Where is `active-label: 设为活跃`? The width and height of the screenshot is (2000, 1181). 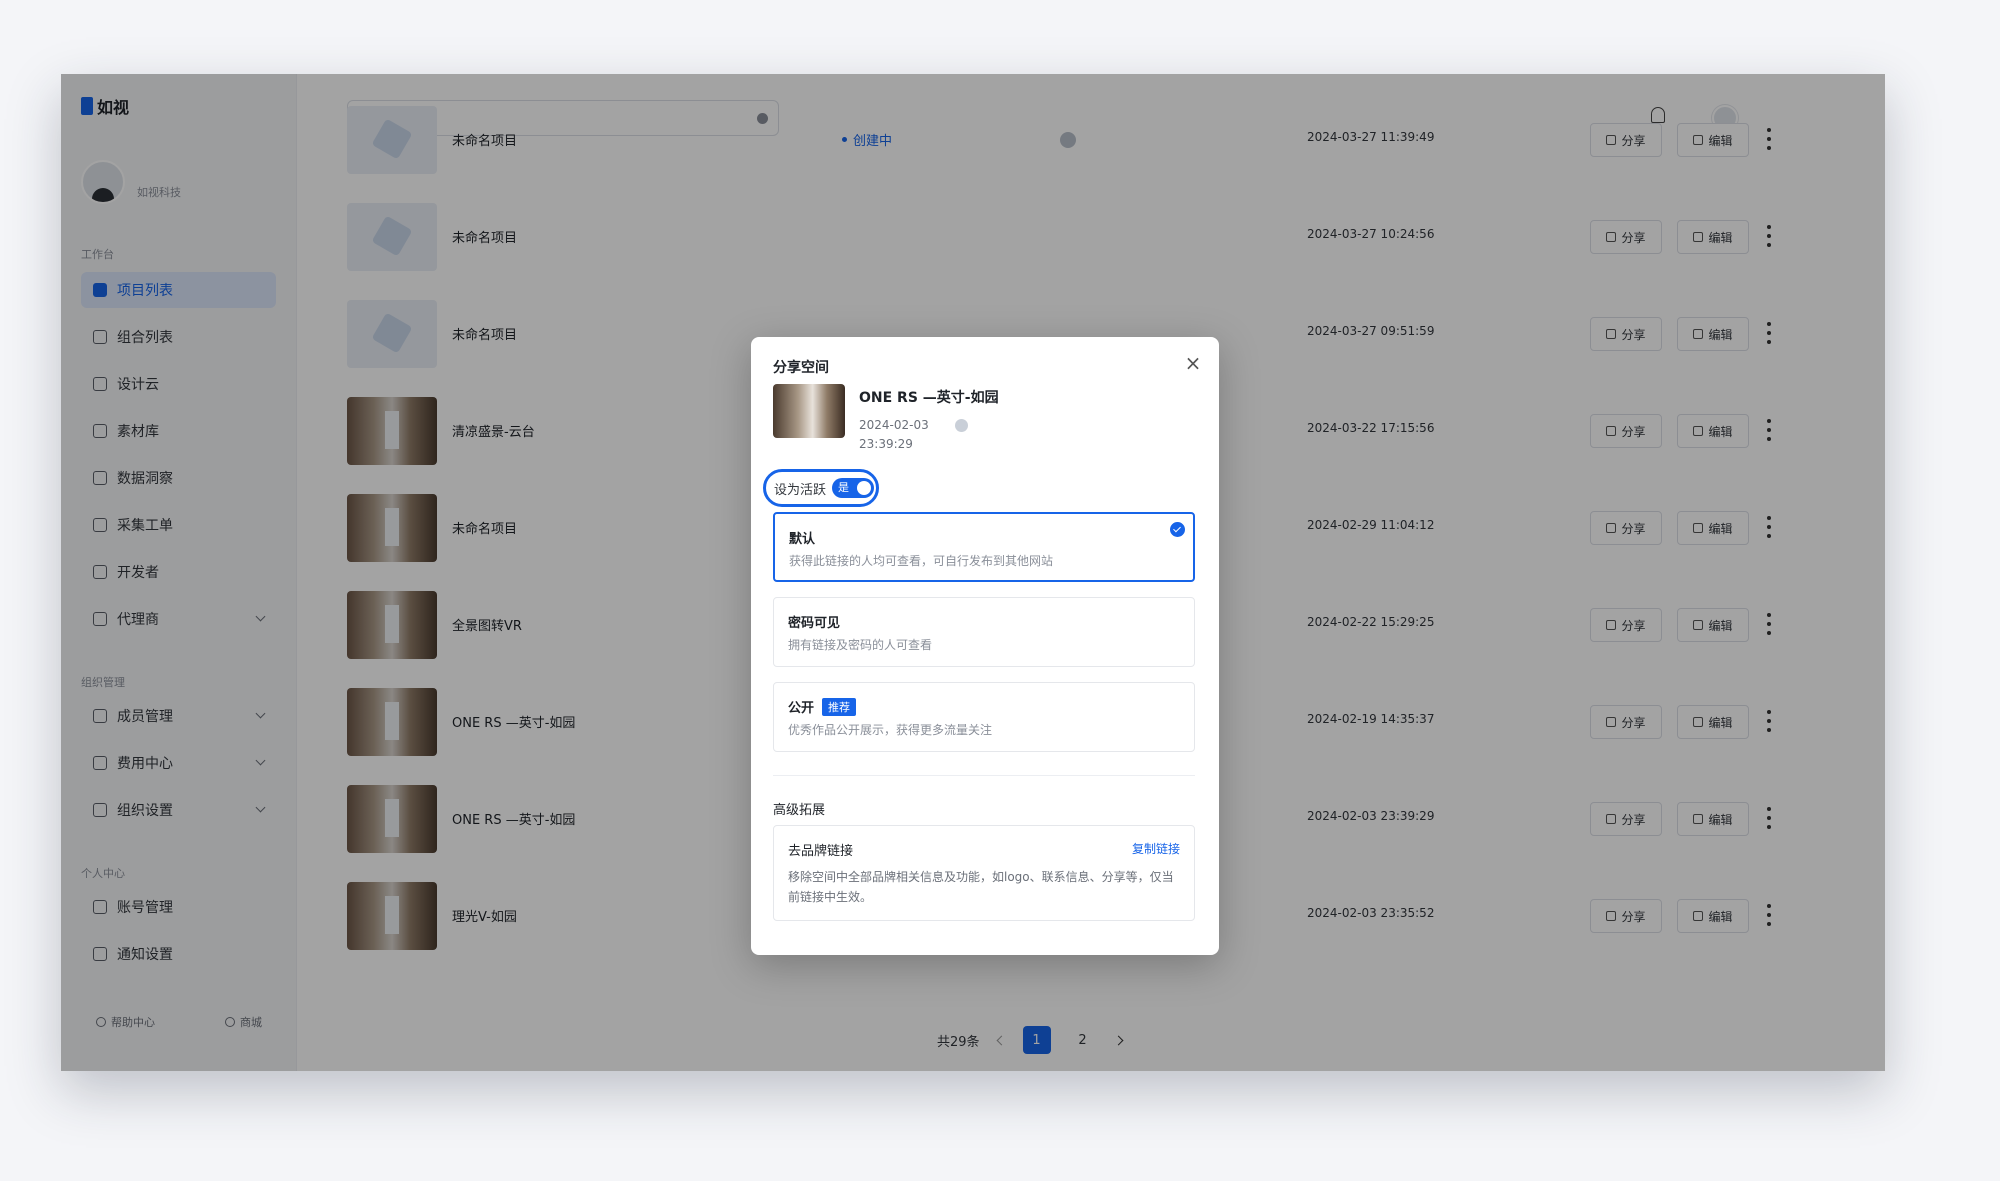
active-label: 设为活跃 is located at coordinates (800, 490).